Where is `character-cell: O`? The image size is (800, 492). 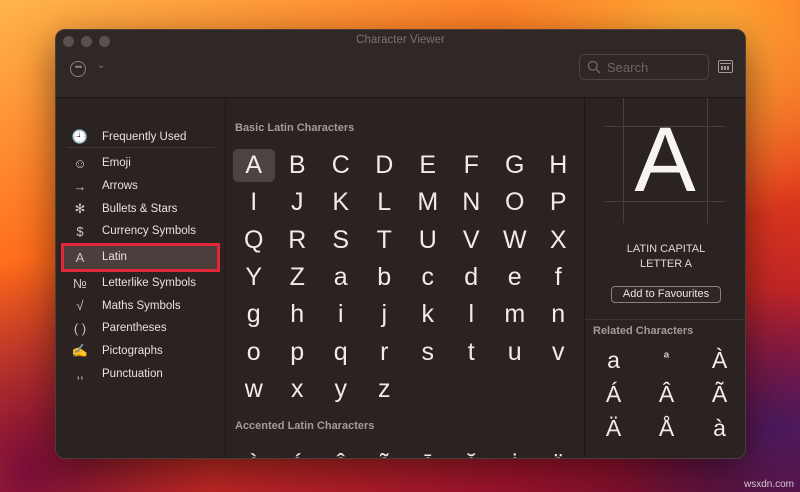
character-cell: O is located at coordinates (515, 202).